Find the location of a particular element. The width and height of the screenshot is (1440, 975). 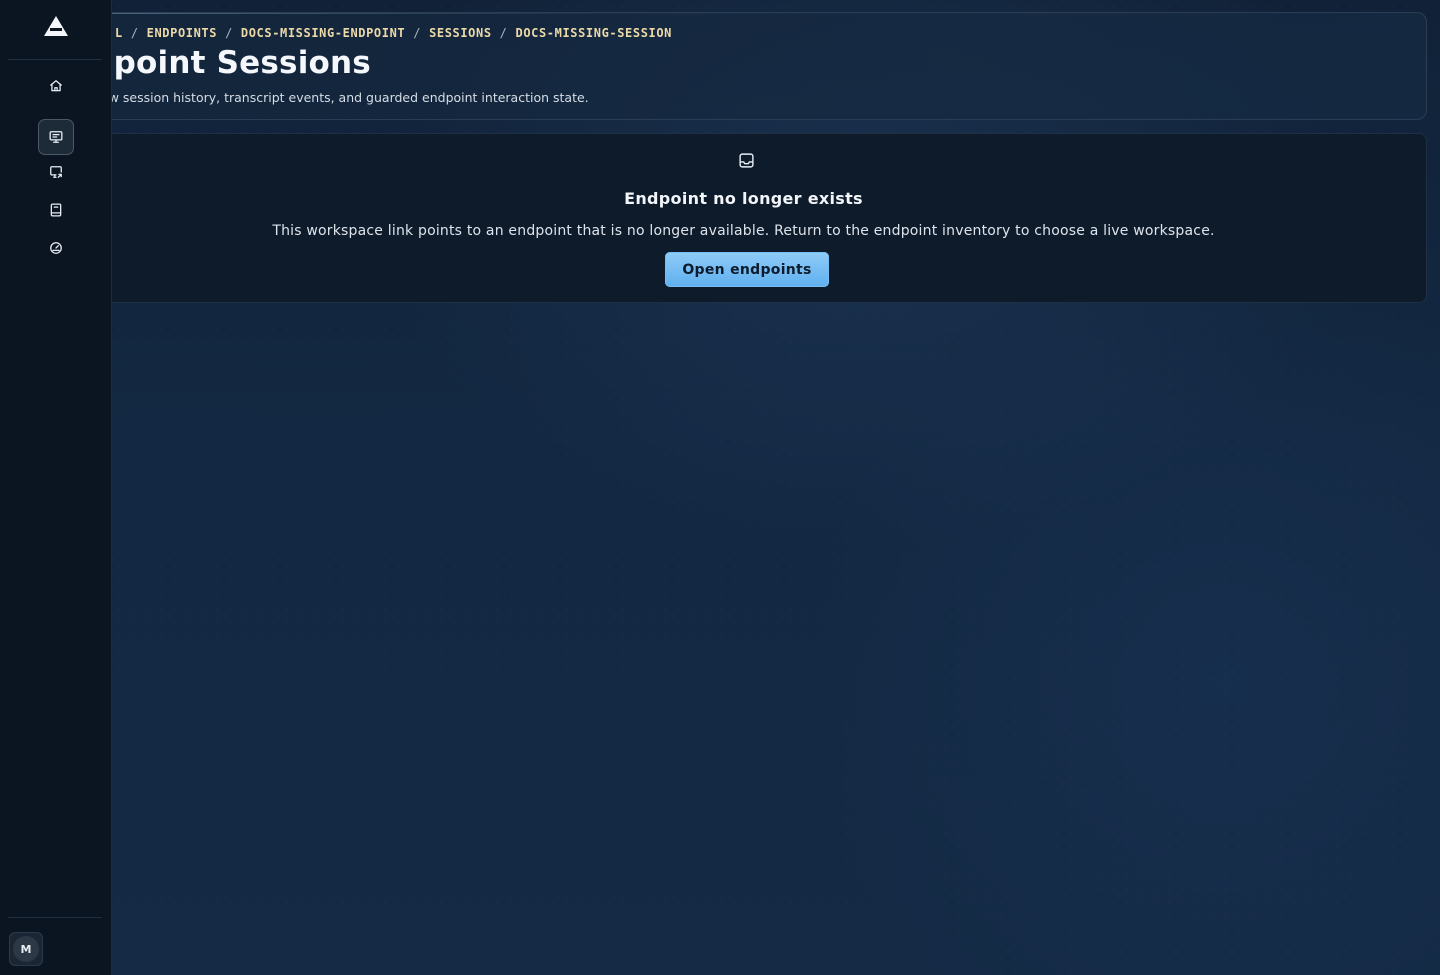

home-icon is located at coordinates (56, 86).